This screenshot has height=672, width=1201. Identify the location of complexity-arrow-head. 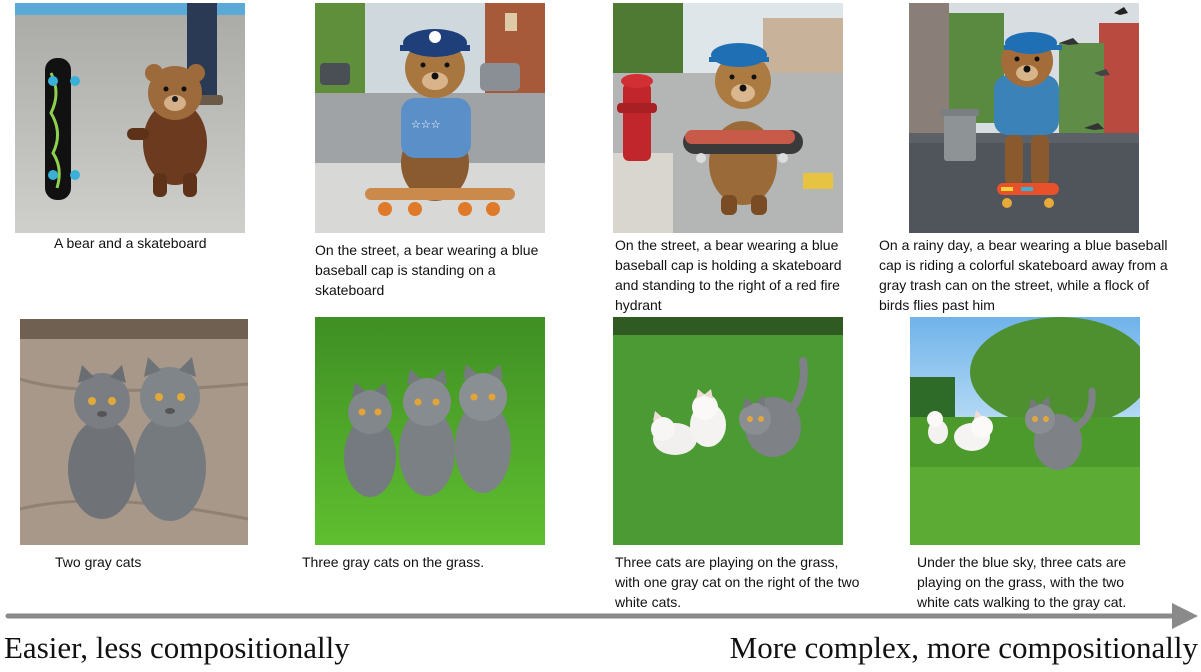
(1185, 616).